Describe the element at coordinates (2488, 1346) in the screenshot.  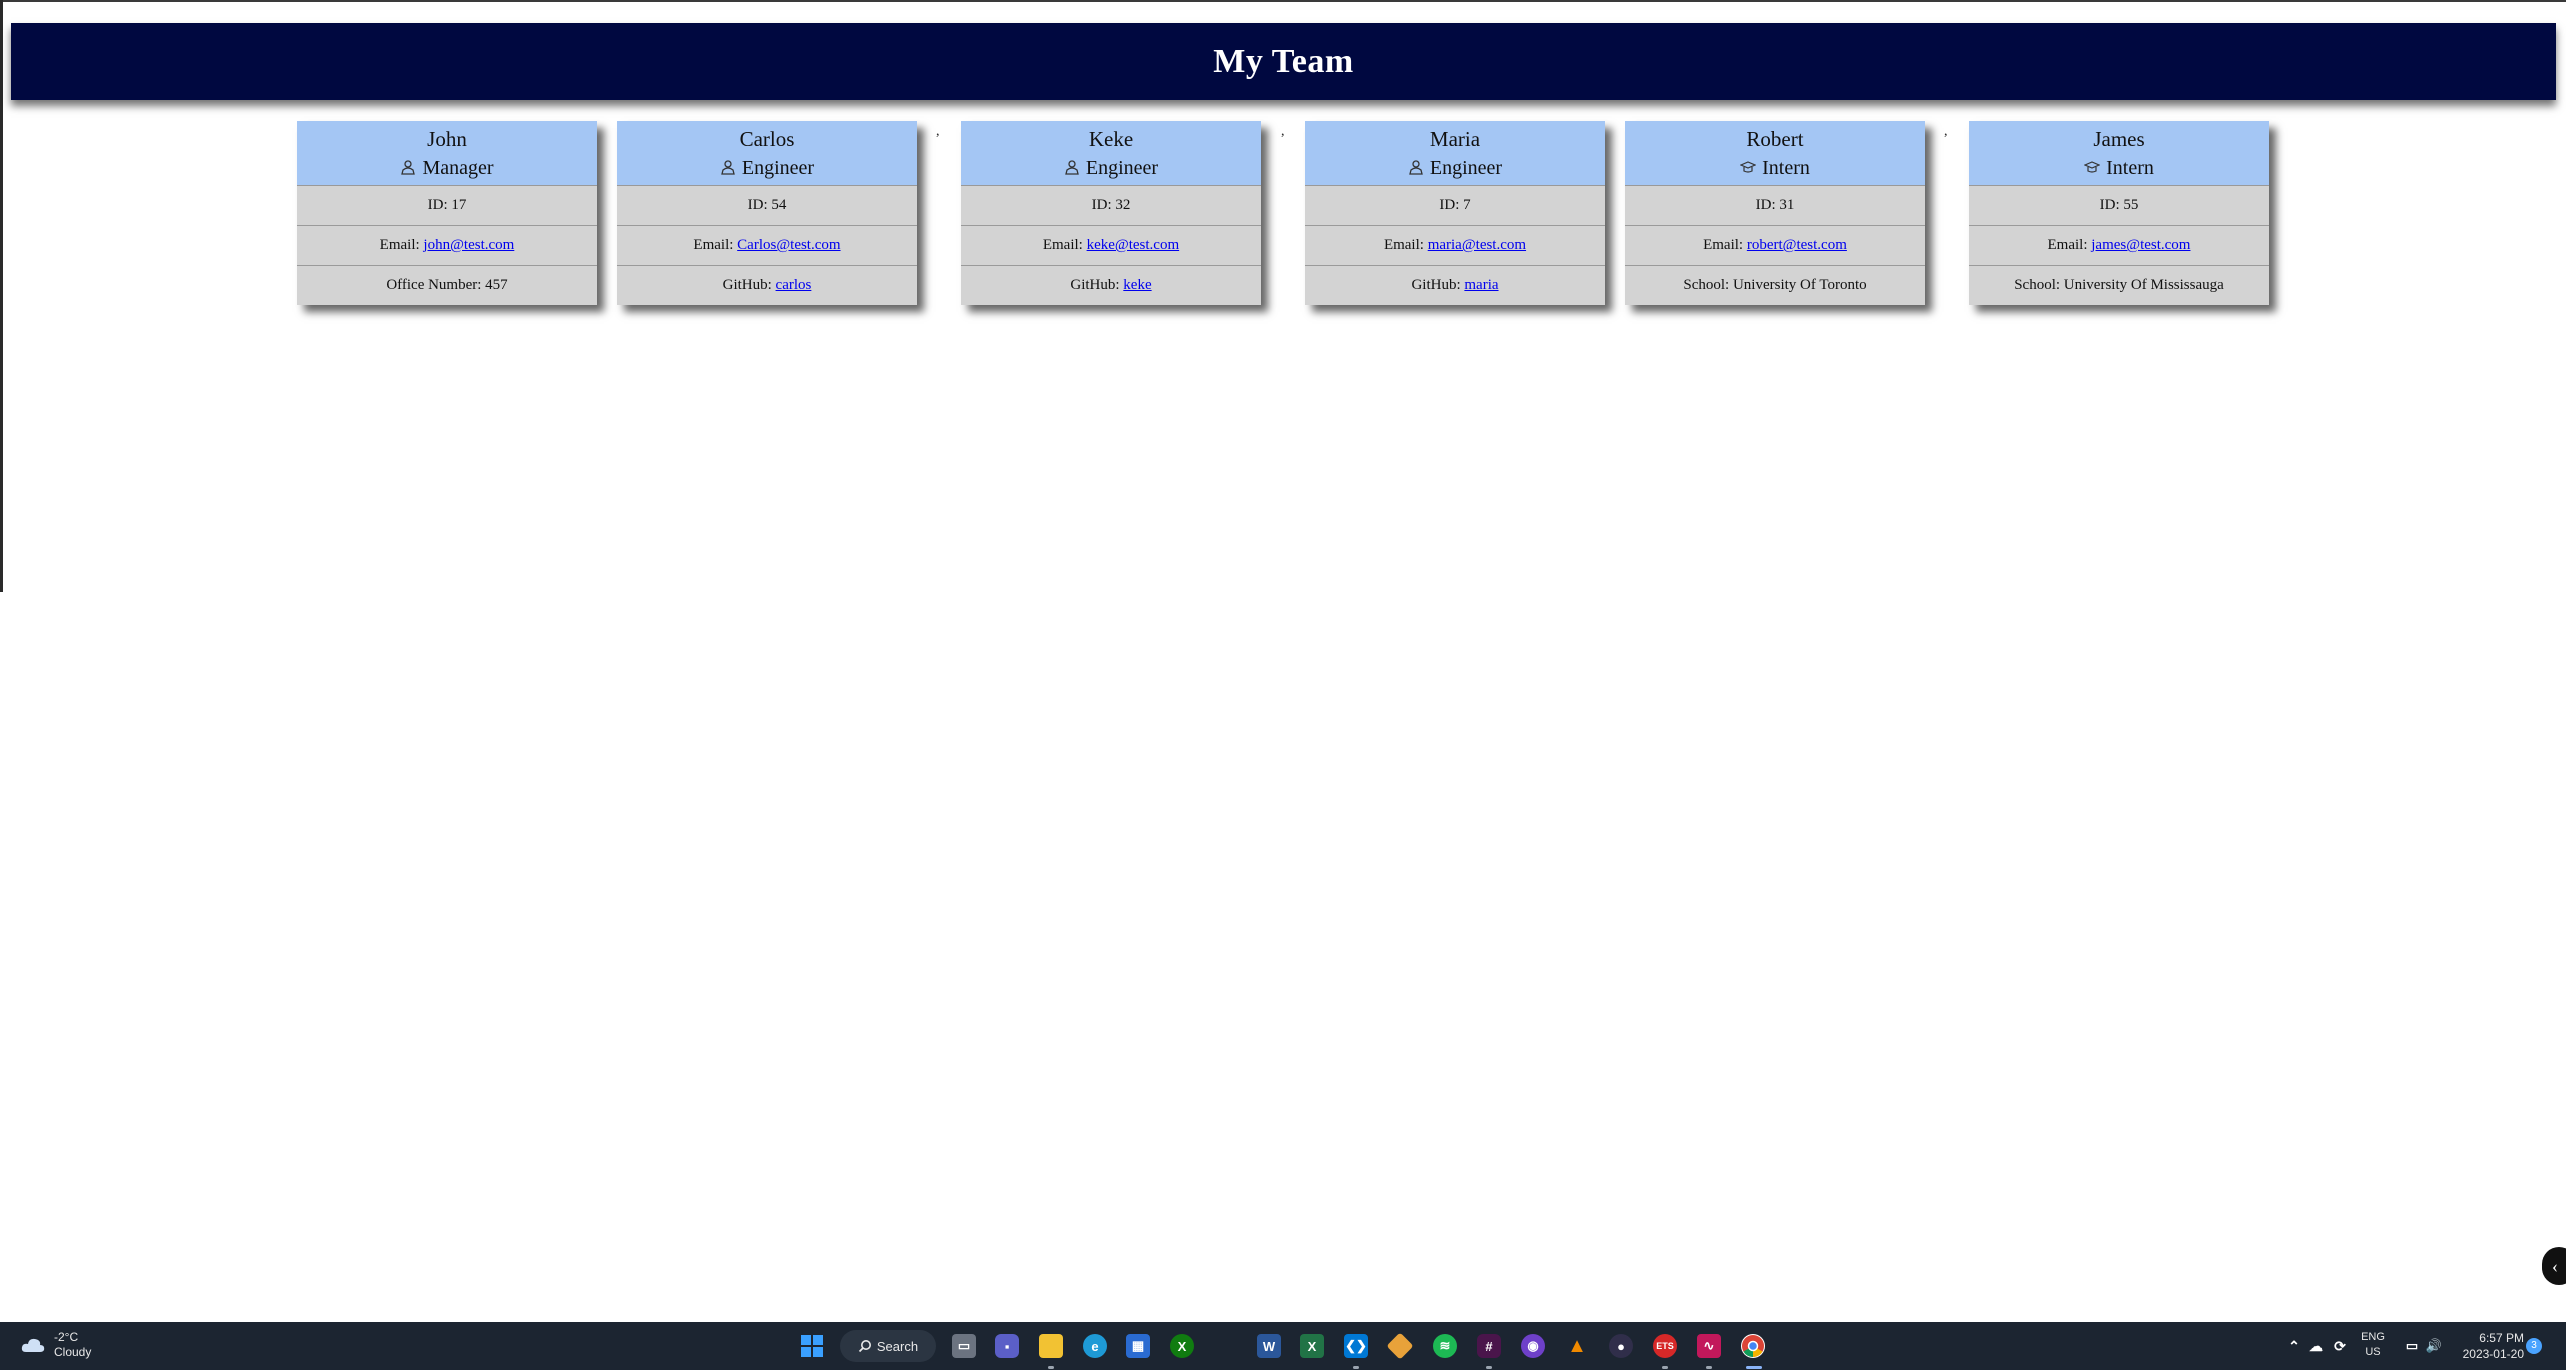
I see `system-clock: 6:57 PM 2023-01-20` at that location.